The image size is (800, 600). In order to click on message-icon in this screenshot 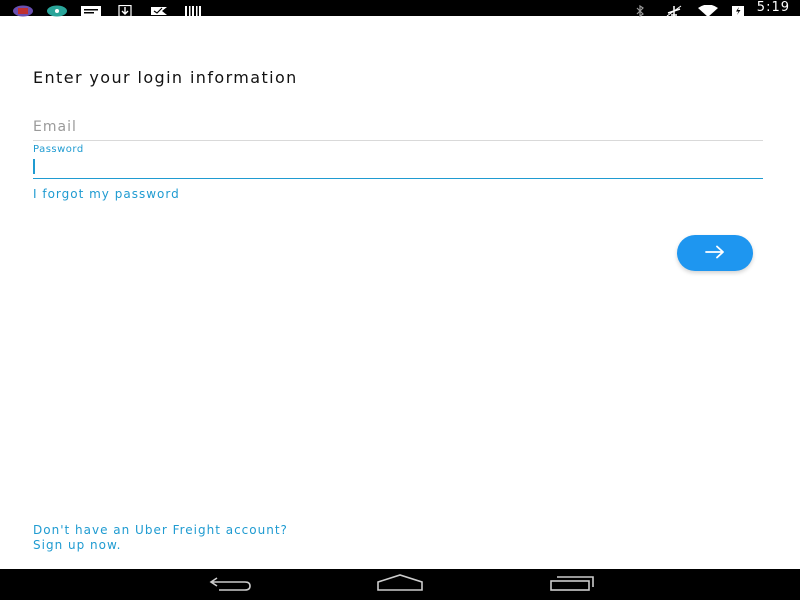, I will do `click(91, 9)`.